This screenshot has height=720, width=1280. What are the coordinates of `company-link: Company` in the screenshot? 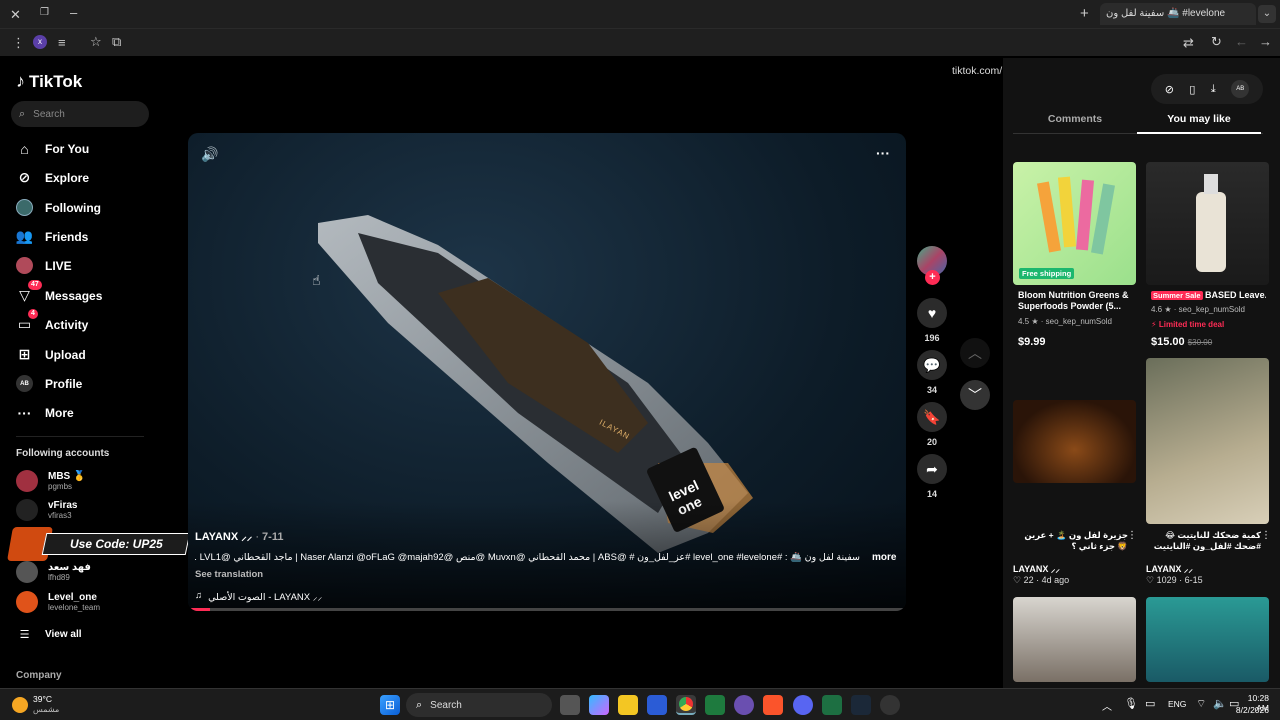 It's located at (39, 675).